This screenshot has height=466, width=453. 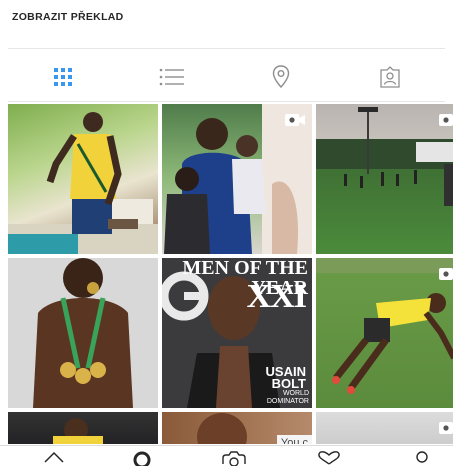 I want to click on profile-view-tabs, so click(x=226, y=77).